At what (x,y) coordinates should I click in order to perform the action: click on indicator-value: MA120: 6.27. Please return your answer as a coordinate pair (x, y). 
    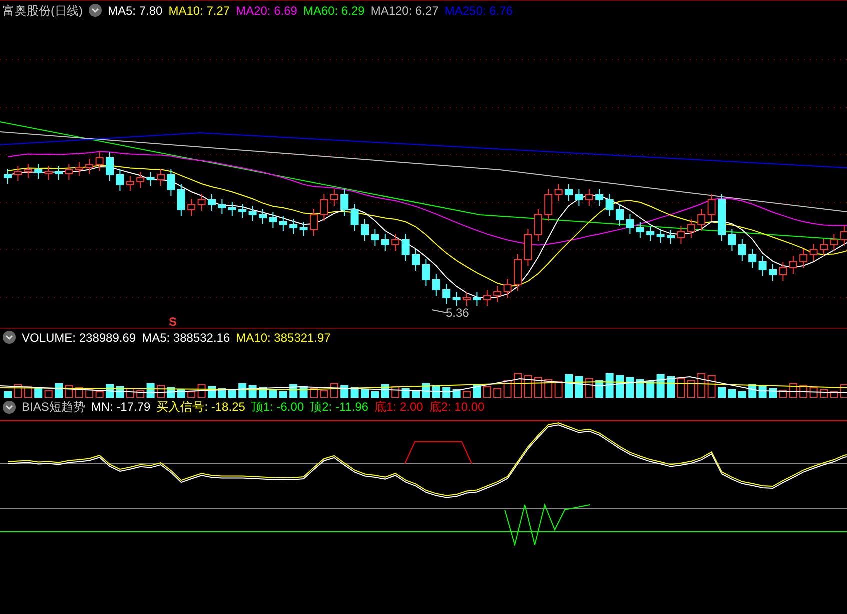
    Looking at the image, I should click on (404, 11).